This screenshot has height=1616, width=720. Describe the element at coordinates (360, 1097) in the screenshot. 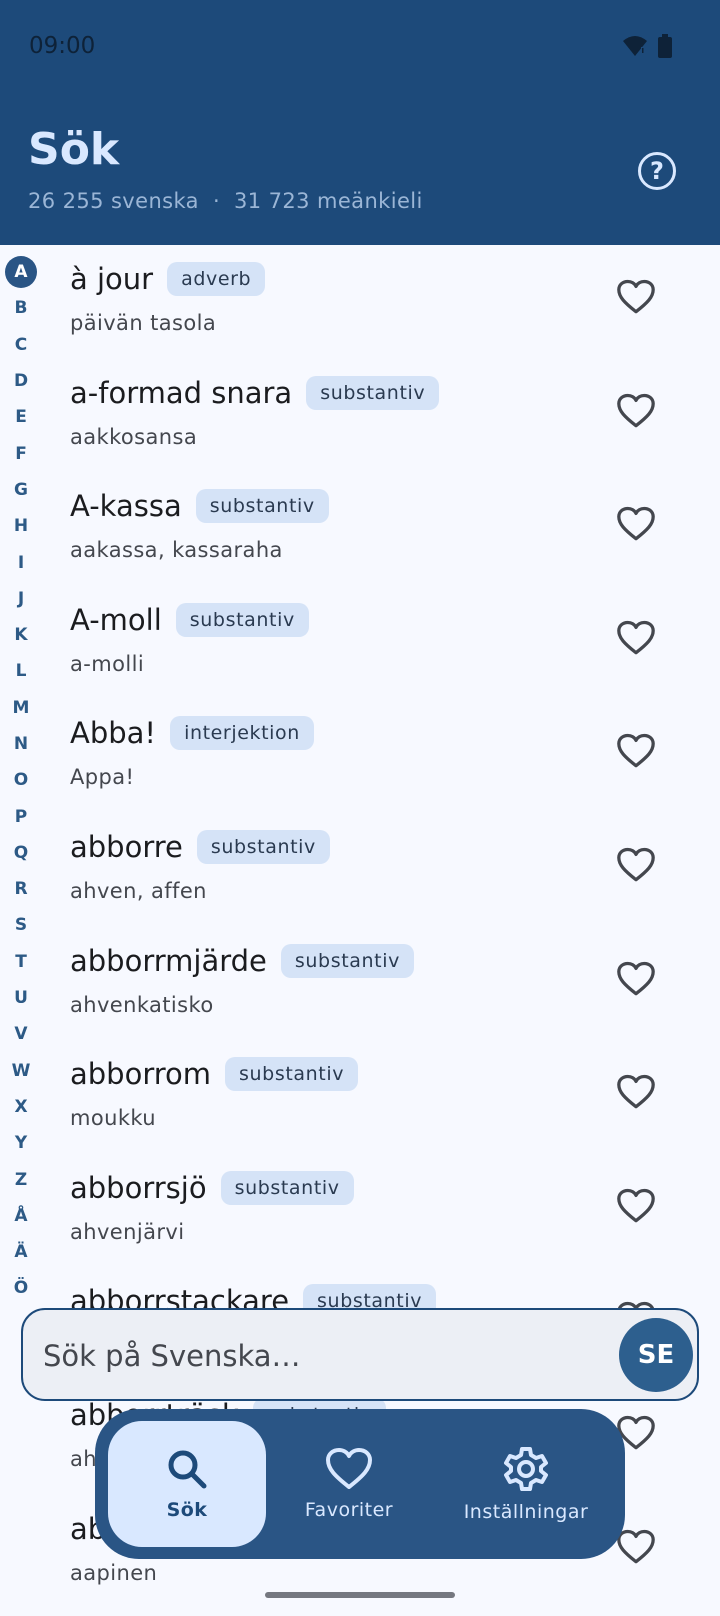

I see `list-item: abborrom substantiv moukku` at that location.